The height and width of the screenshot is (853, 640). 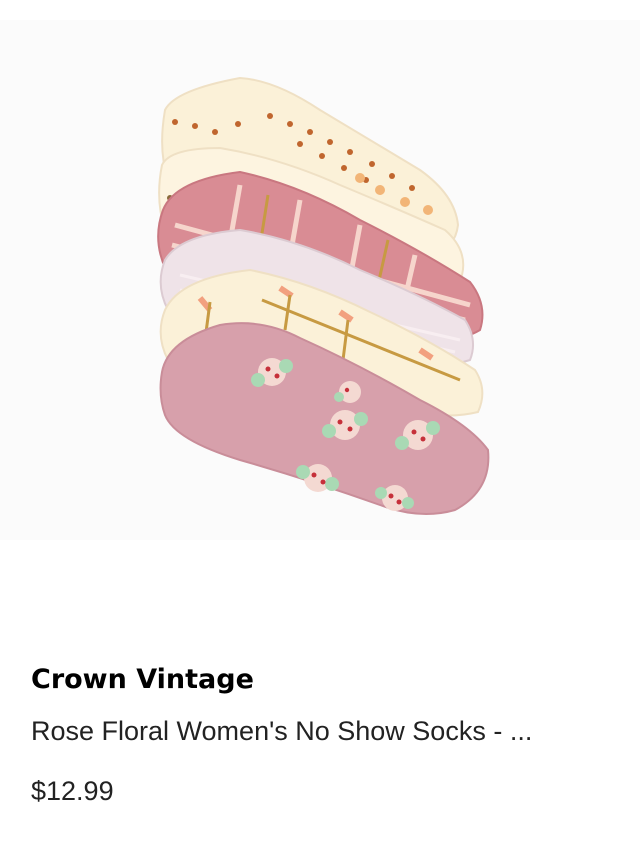 I want to click on product-brand: Crown Vintage, so click(x=142, y=679).